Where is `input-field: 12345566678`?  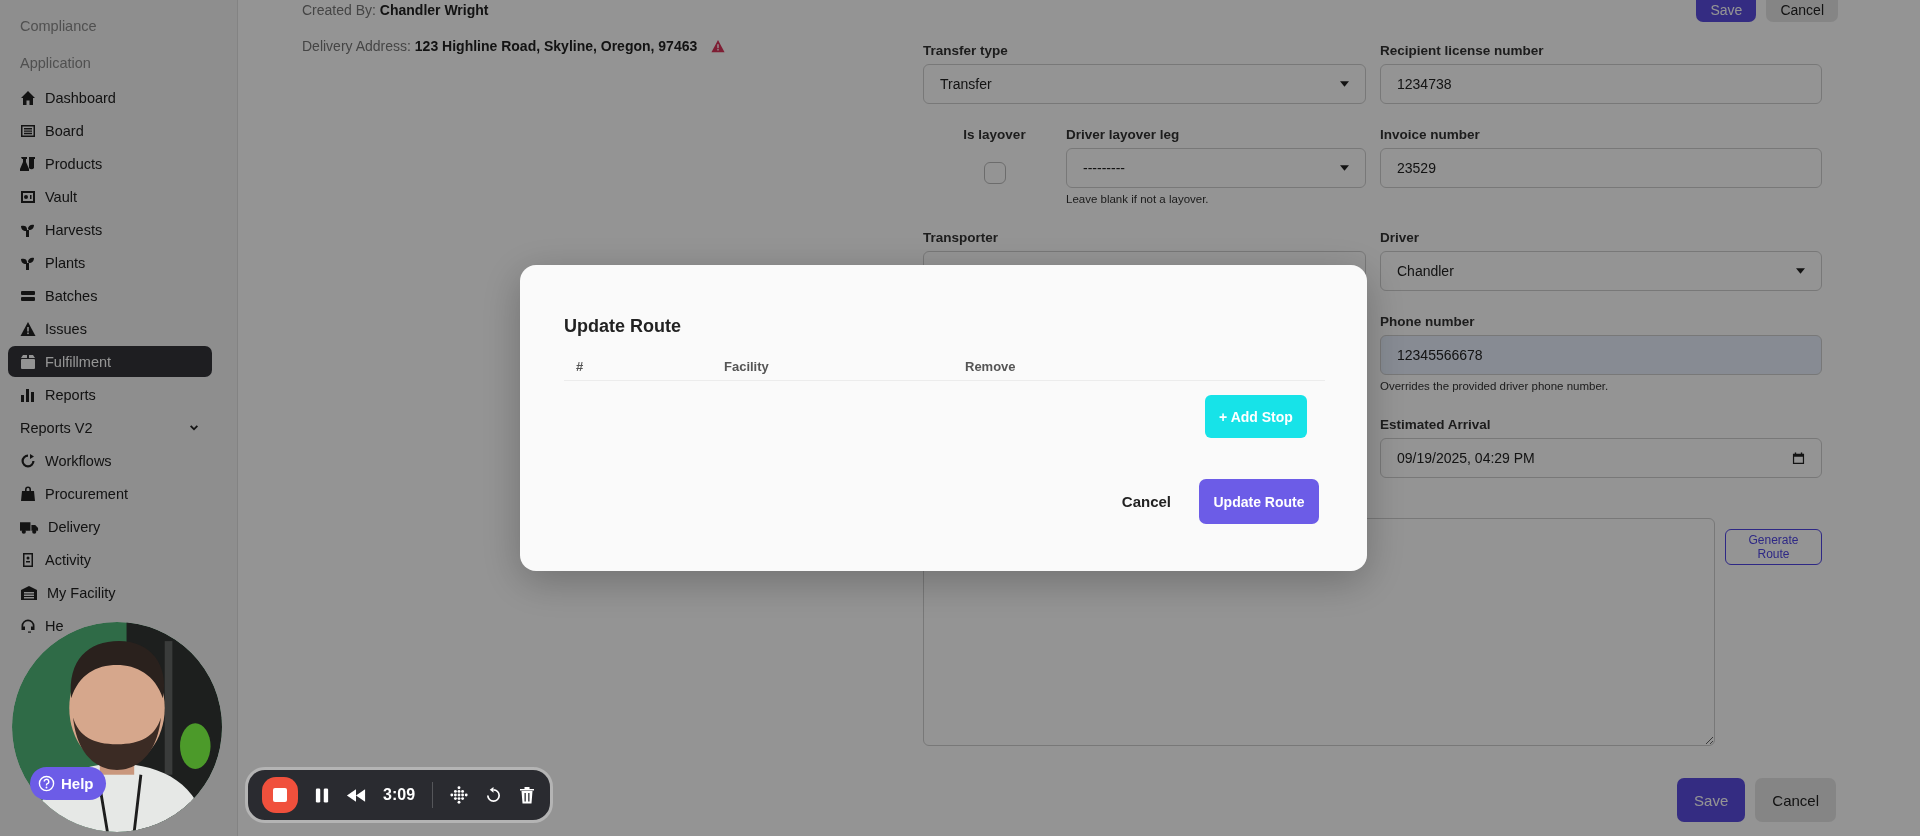
input-field: 12345566678 is located at coordinates (1601, 355).